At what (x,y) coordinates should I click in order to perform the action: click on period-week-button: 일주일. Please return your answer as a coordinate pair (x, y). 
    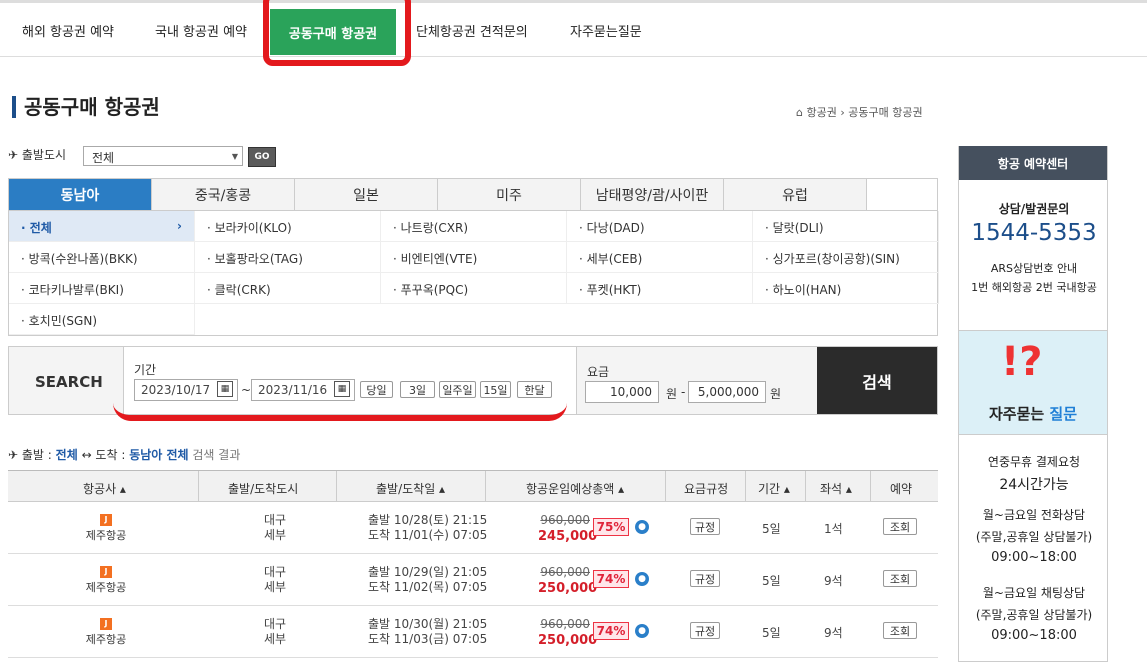
    Looking at the image, I should click on (457, 389).